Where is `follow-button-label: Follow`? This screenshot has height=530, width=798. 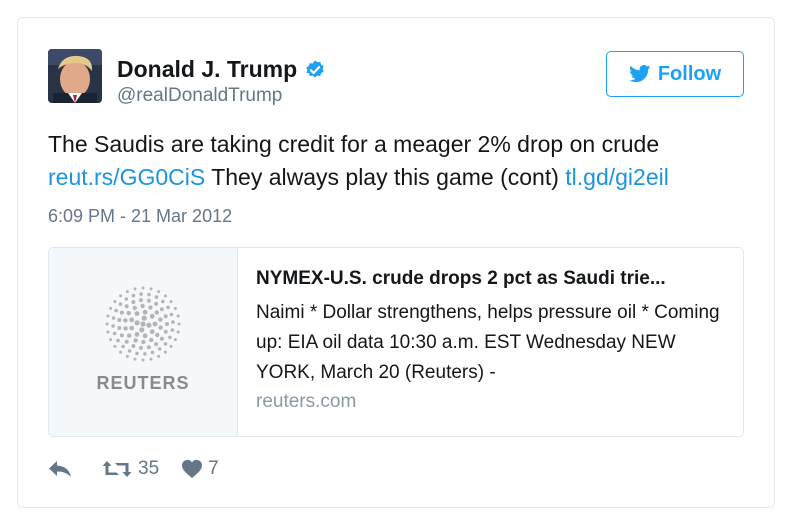
follow-button-label: Follow is located at coordinates (689, 73).